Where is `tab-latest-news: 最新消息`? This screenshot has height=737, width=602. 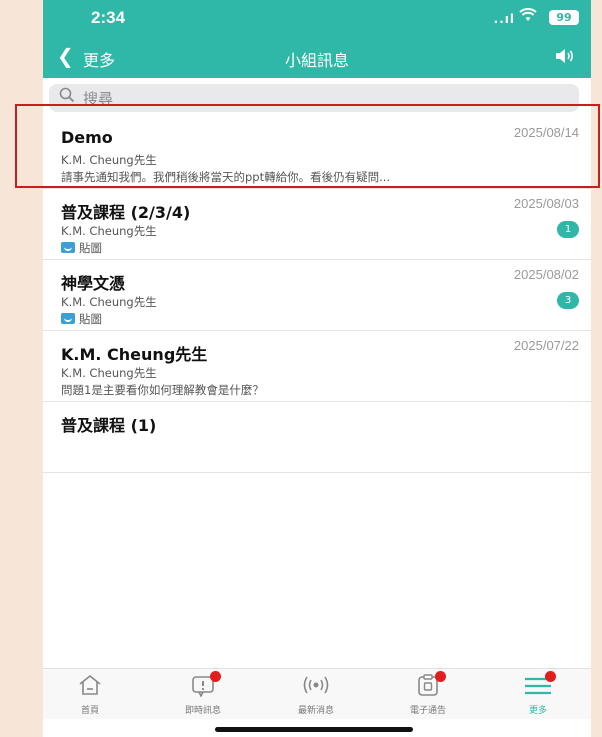 tab-latest-news: 最新消息 is located at coordinates (316, 694).